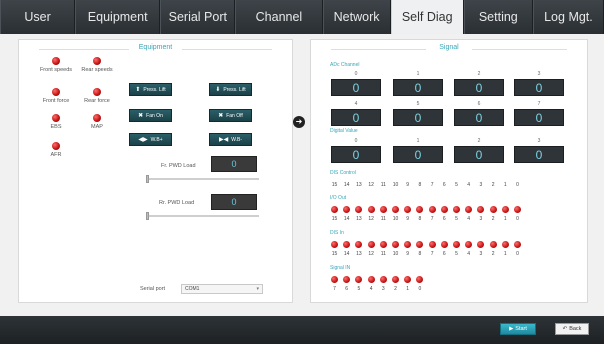 The image size is (604, 344). I want to click on fr-pwd-slider-thumb, so click(147, 179).